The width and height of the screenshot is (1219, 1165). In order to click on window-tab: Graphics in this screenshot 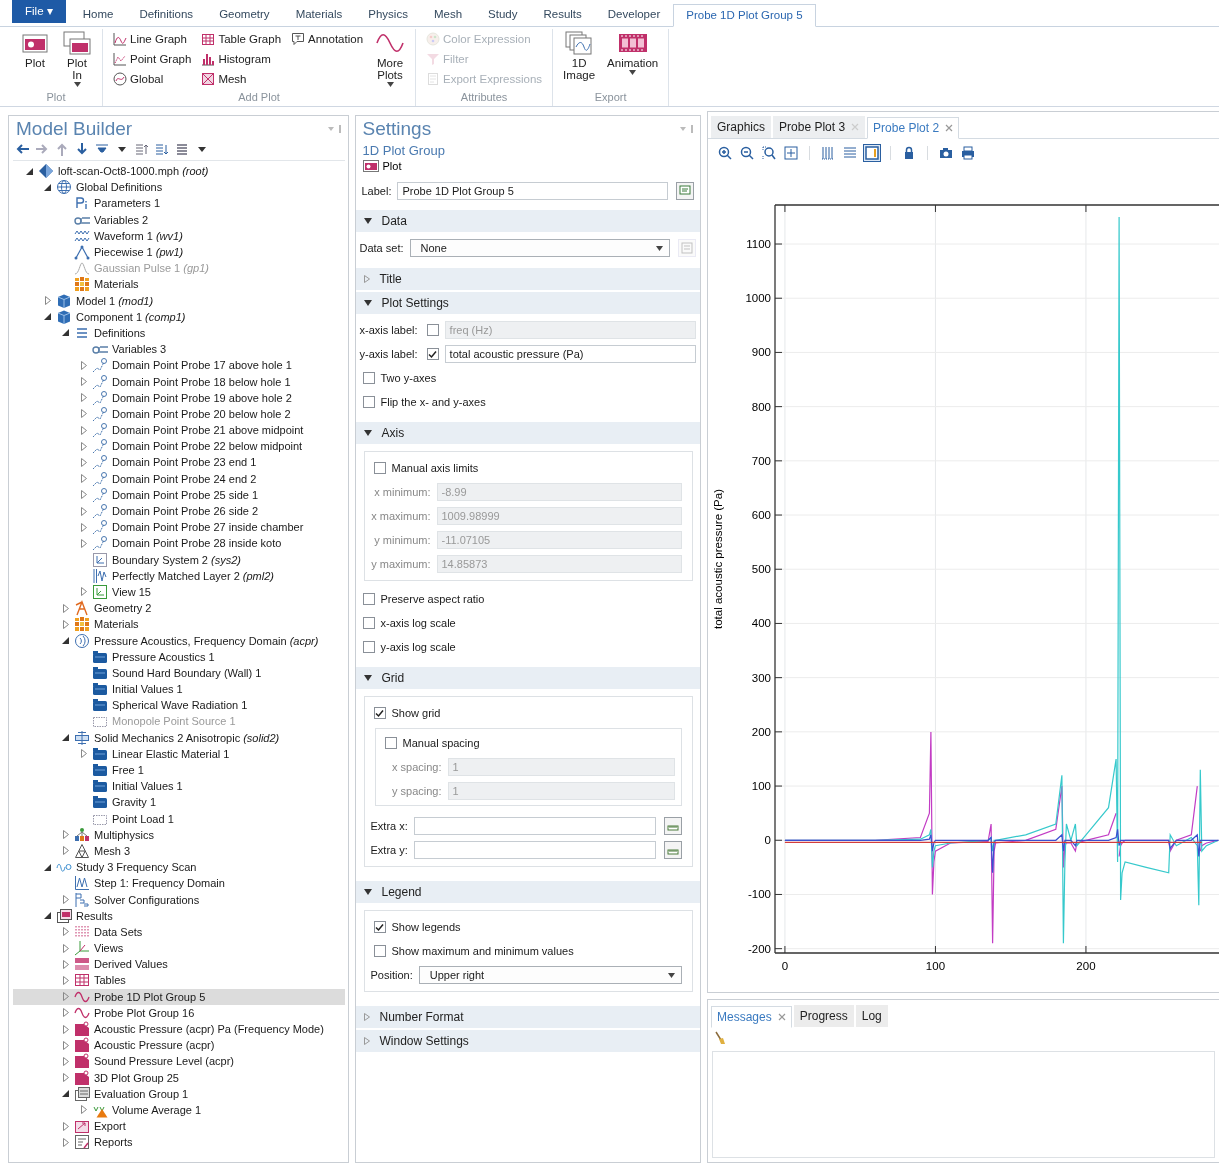, I will do `click(741, 127)`.